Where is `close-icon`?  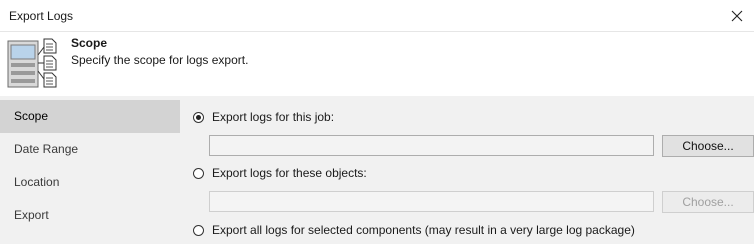 close-icon is located at coordinates (737, 15).